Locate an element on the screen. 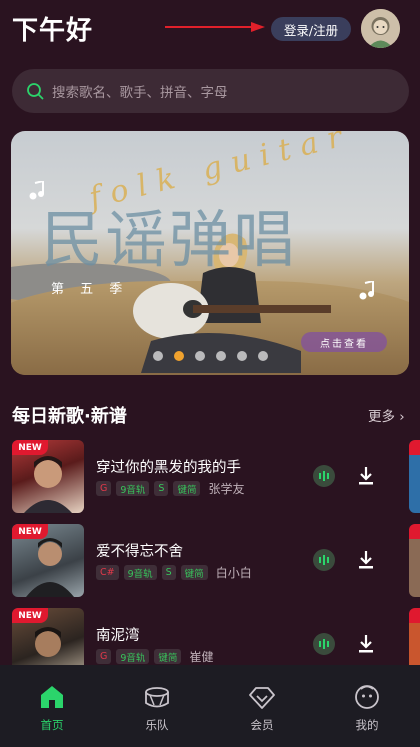 Image resolution: width=420 pixels, height=747 pixels. song-row: NEW 穿过你的黑发的我的手 G 9音轨 S 键简 张学友 is located at coordinates (210, 476).